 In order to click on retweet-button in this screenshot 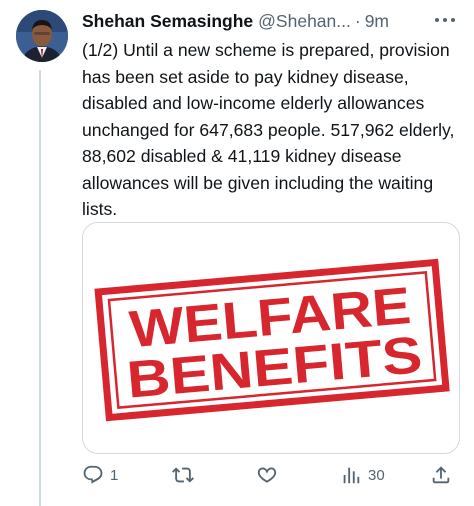, I will do `click(186, 475)`.